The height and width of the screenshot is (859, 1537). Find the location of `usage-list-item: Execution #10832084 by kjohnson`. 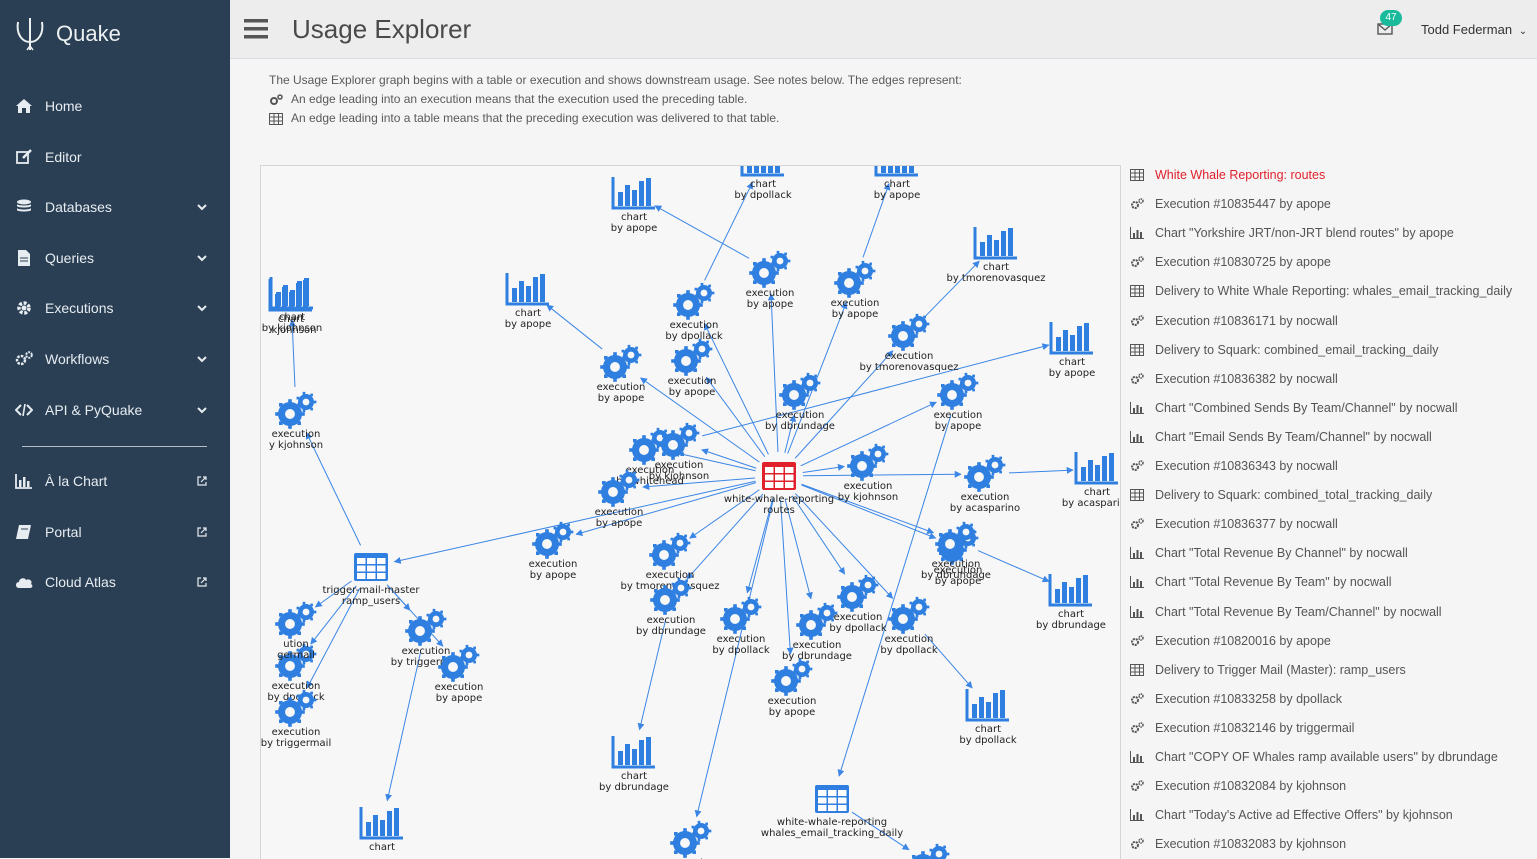

usage-list-item: Execution #10832084 by kjohnson is located at coordinates (1237, 786).